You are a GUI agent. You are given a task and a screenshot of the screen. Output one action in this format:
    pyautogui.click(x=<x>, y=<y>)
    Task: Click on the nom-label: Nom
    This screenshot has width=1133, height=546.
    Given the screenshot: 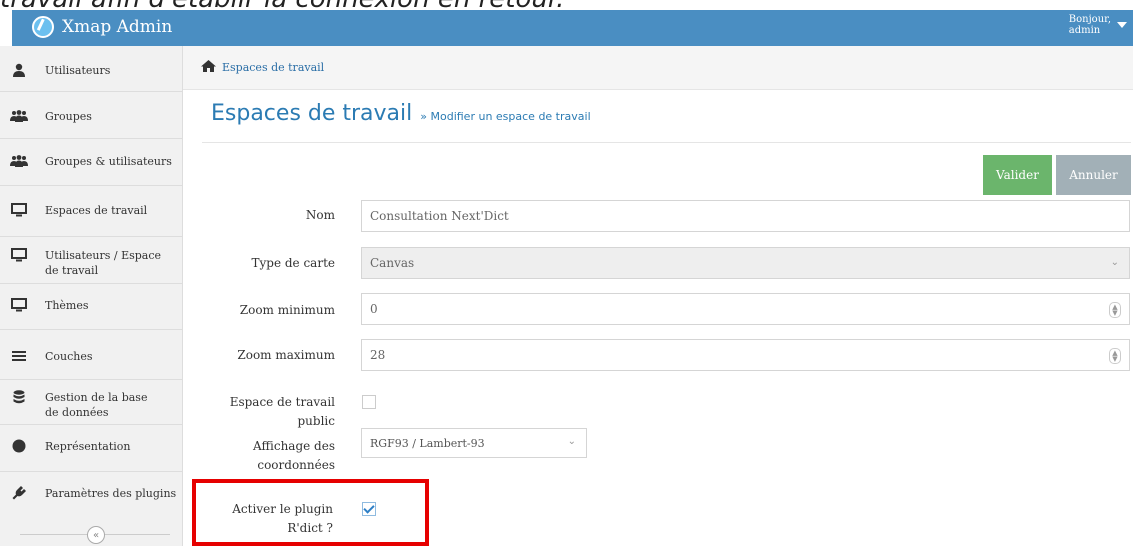 What is the action you would take?
    pyautogui.click(x=320, y=215)
    